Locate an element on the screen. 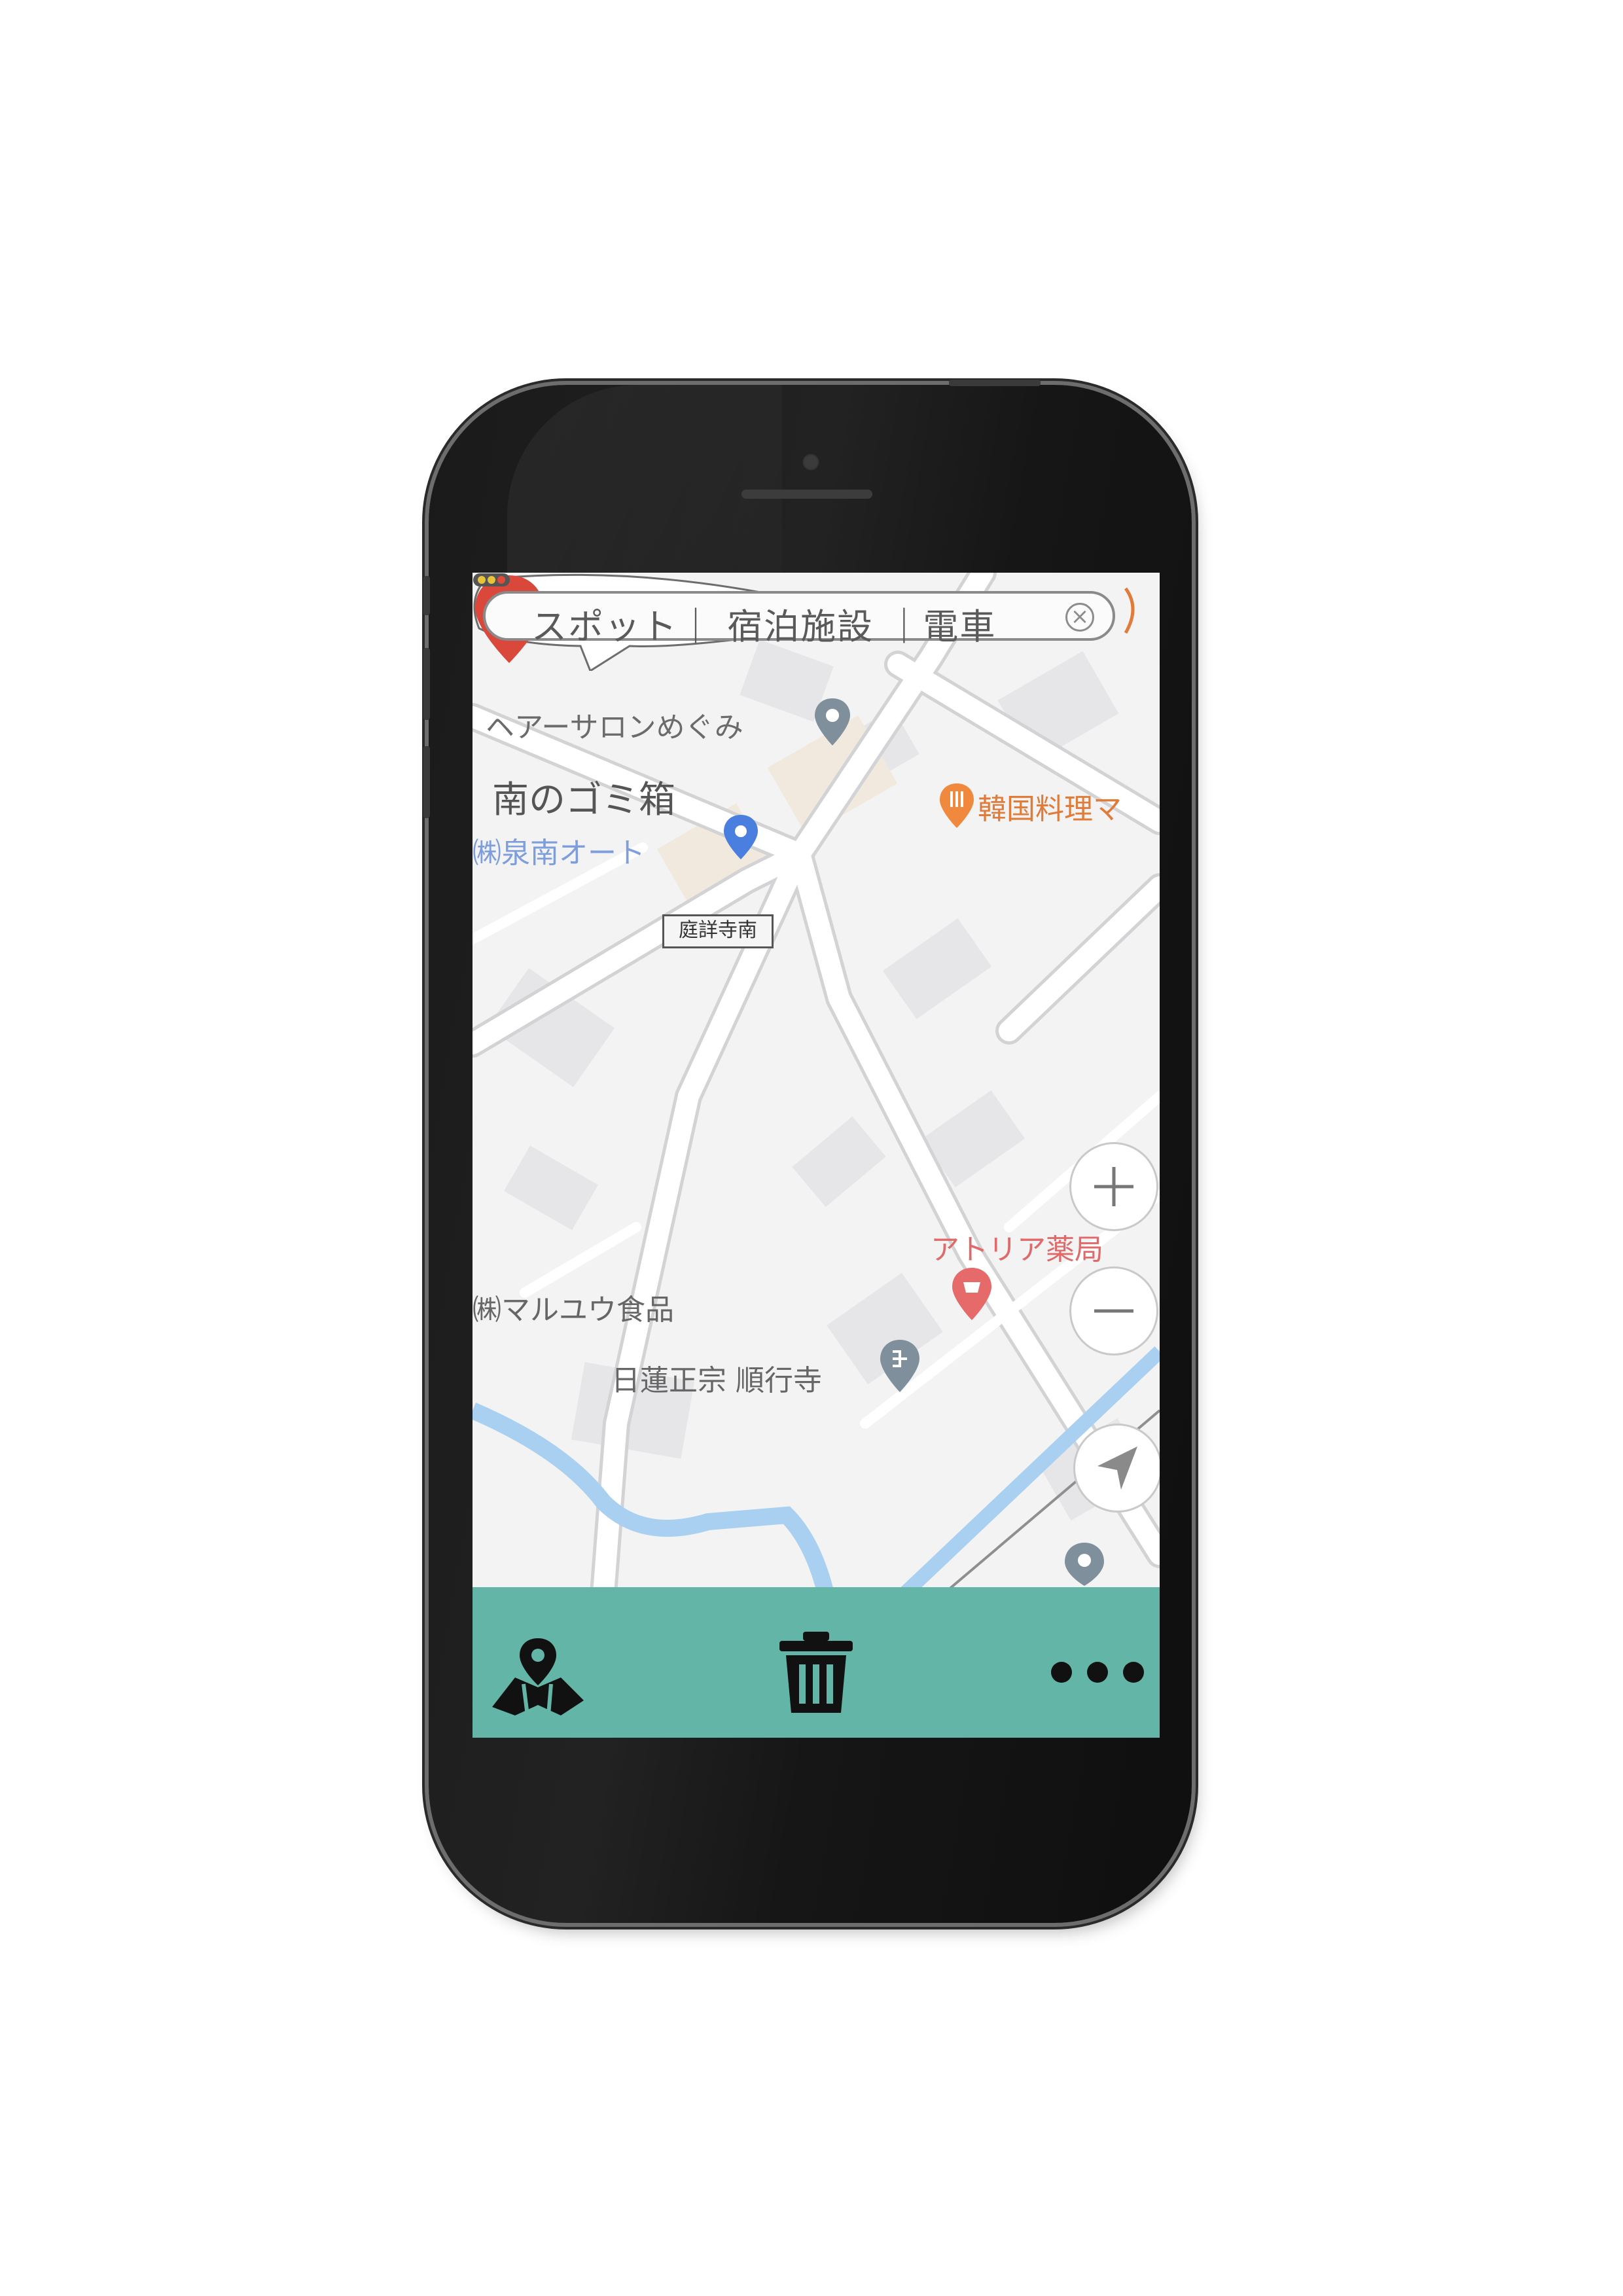 The width and height of the screenshot is (1623, 2296). more-dots-icon is located at coordinates (1100, 1672).